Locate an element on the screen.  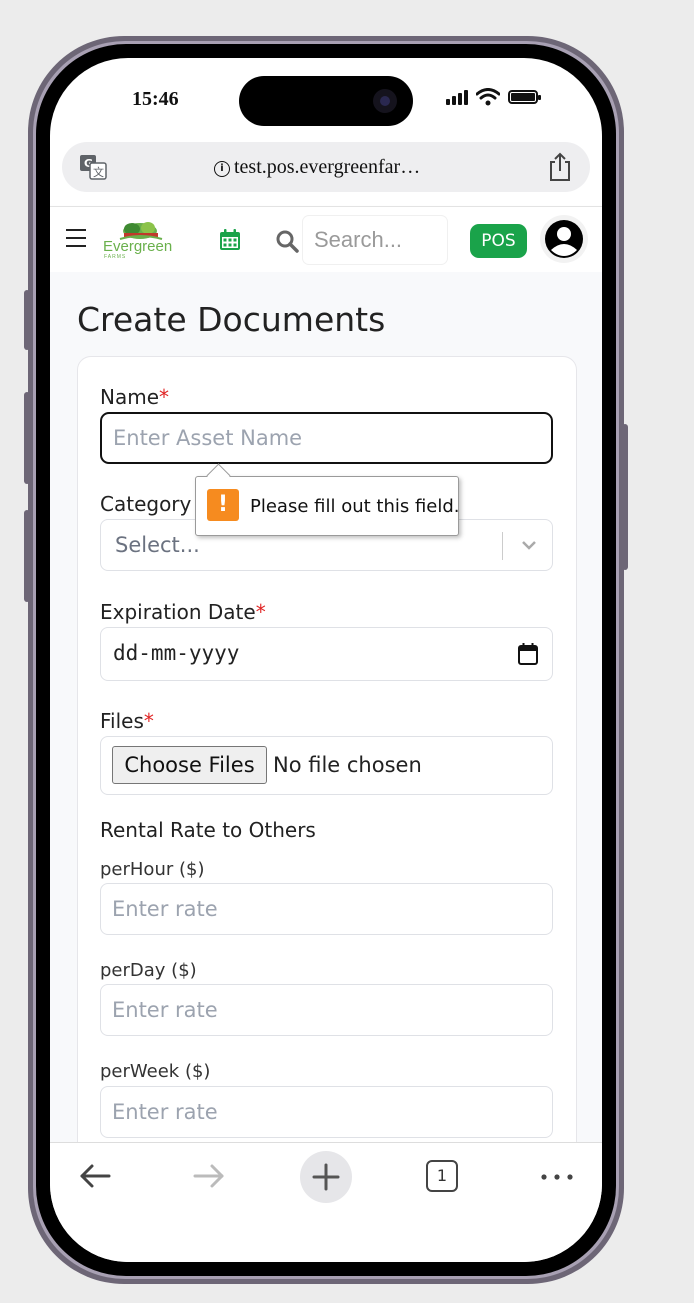
files-label-text: Files is located at coordinates (122, 721).